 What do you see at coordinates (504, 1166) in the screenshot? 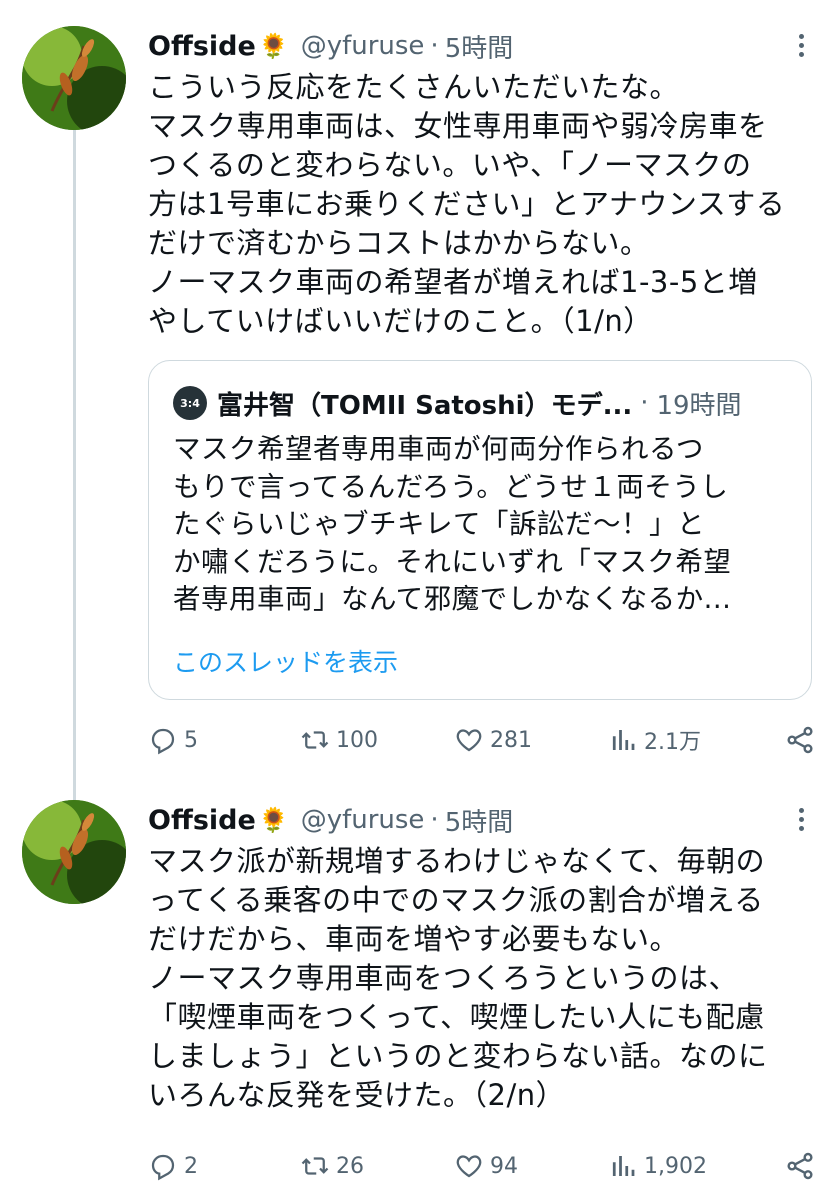
I see `like-count: 94` at bounding box center [504, 1166].